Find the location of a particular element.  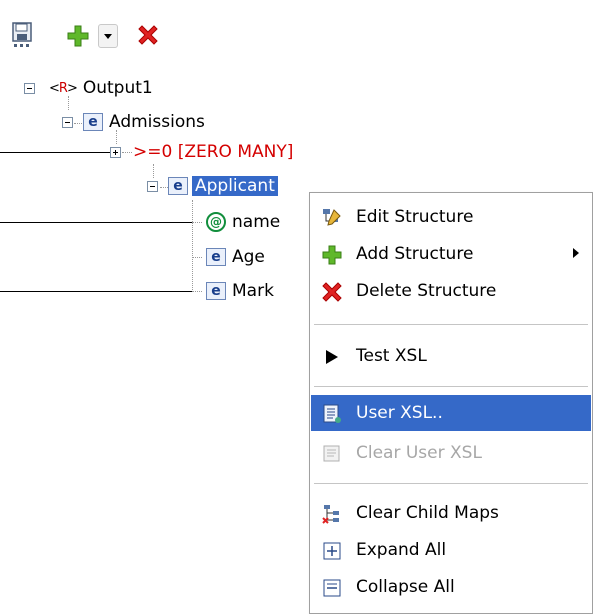

tree-node-mark: e Mark is located at coordinates (240, 291).